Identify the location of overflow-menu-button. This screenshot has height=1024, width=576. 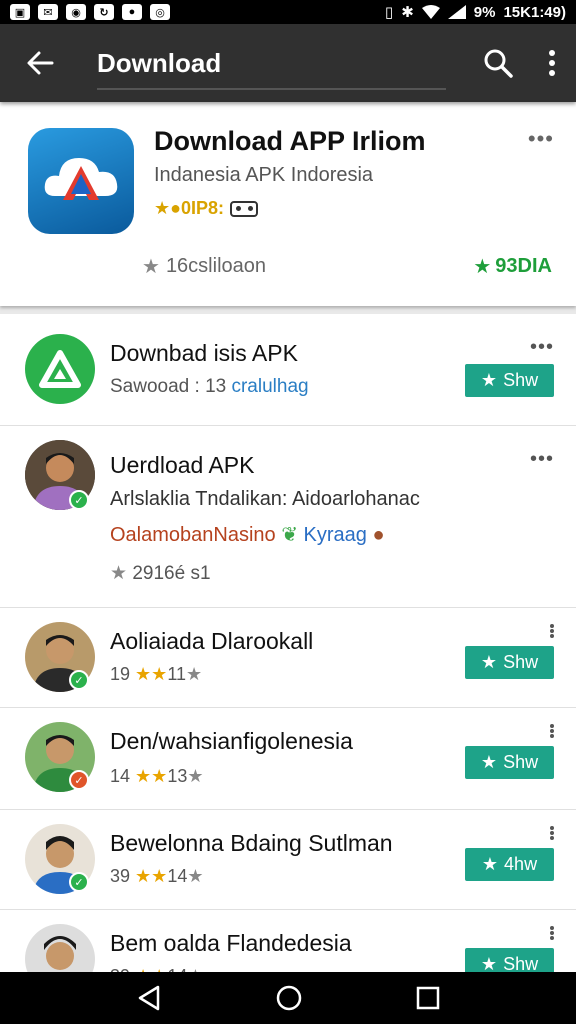
(552, 63).